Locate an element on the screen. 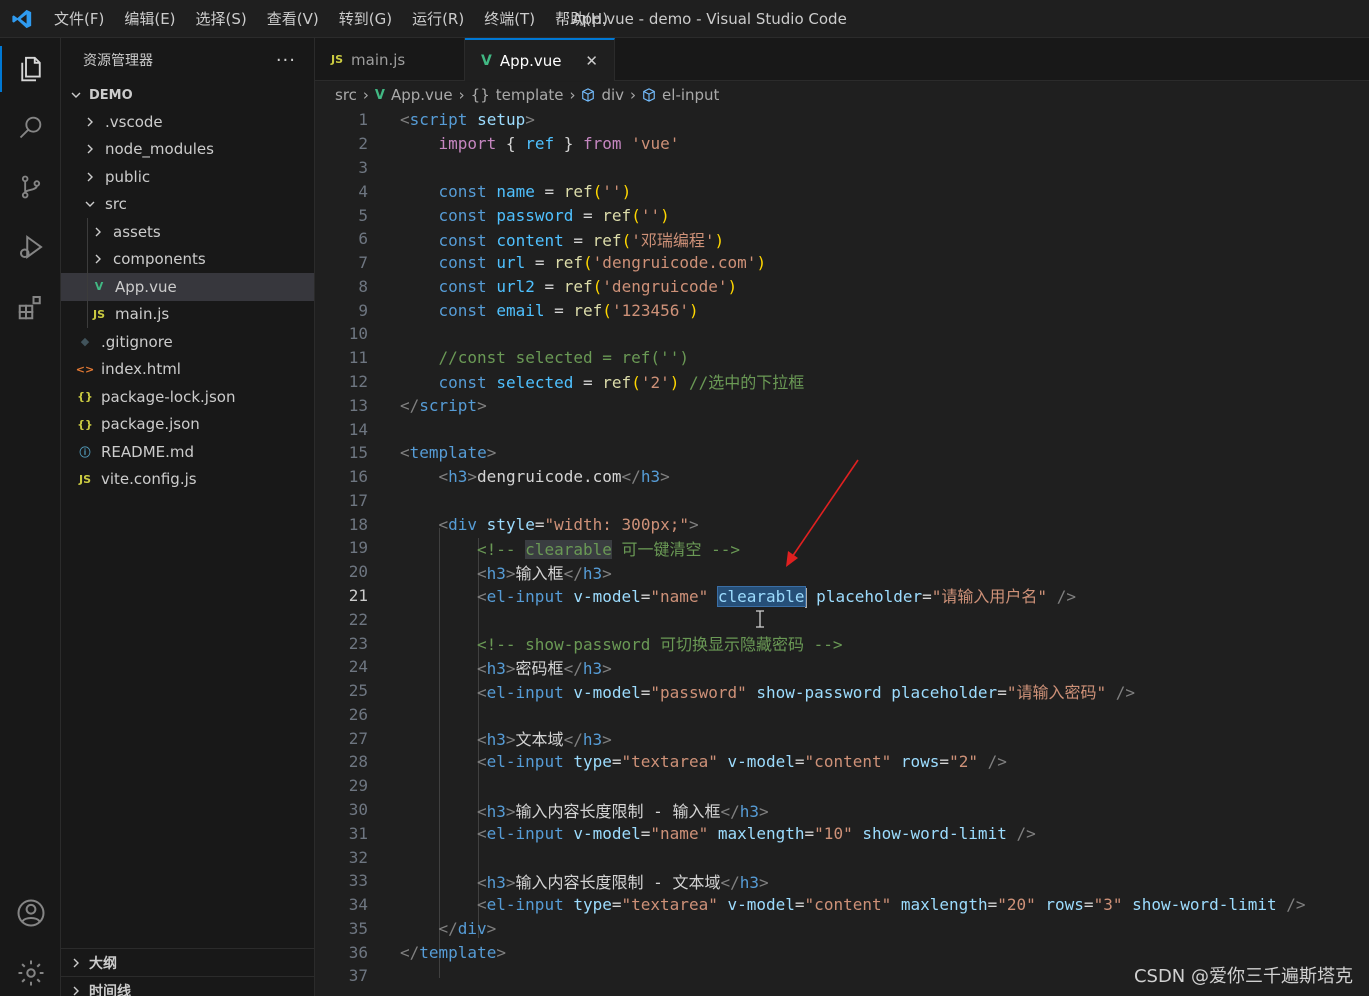 The height and width of the screenshot is (996, 1369). chevron-right-icon: › is located at coordinates (461, 95).